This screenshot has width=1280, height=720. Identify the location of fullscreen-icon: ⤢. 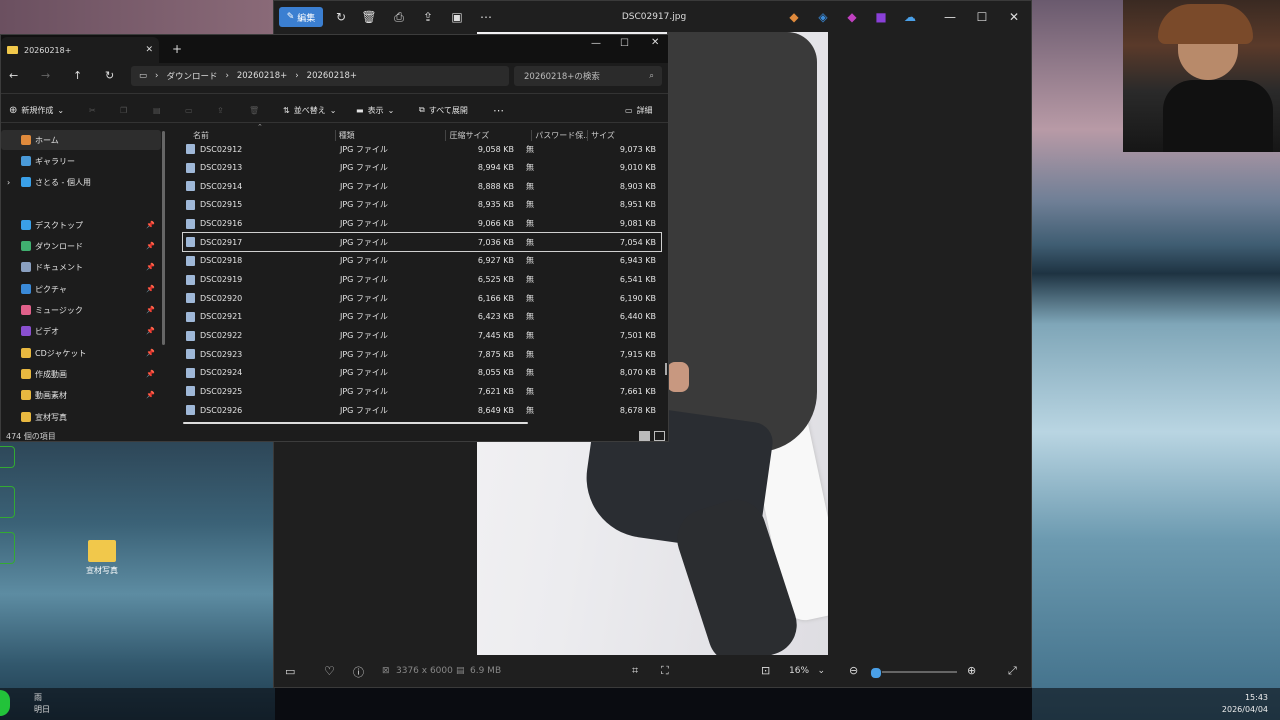
(1012, 671).